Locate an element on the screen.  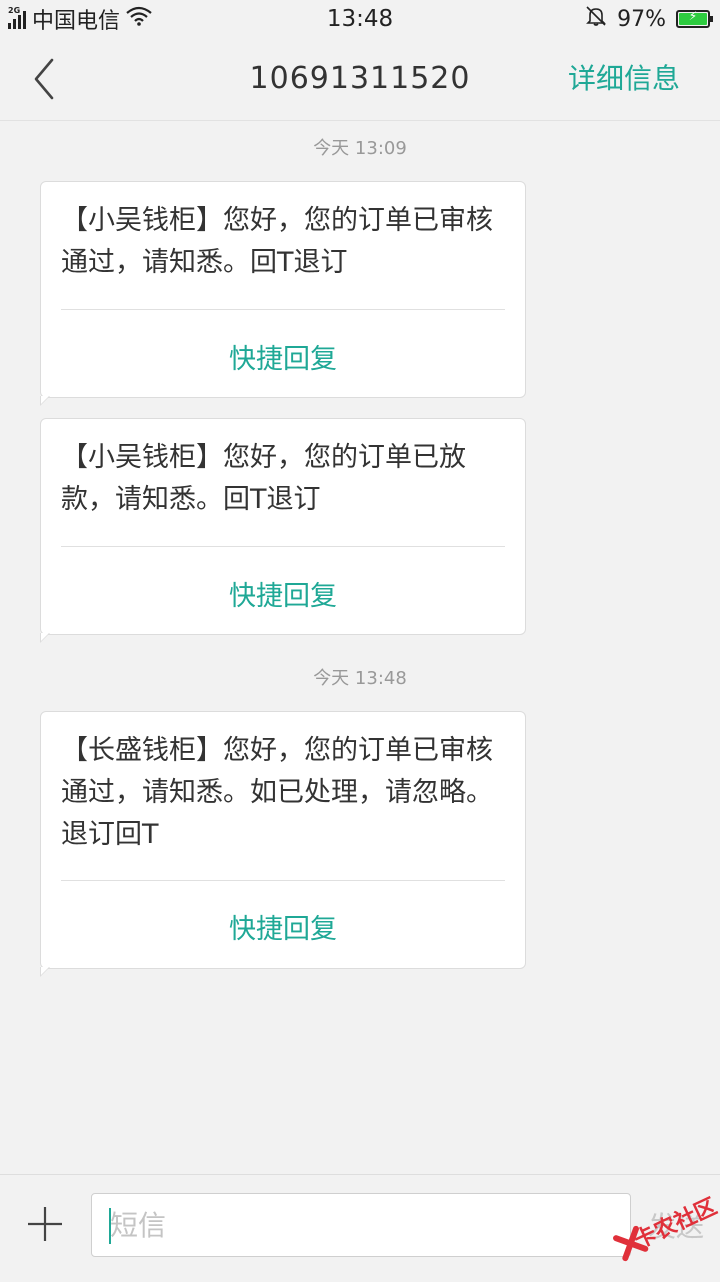
battery-percent: 97% is located at coordinates (641, 19).